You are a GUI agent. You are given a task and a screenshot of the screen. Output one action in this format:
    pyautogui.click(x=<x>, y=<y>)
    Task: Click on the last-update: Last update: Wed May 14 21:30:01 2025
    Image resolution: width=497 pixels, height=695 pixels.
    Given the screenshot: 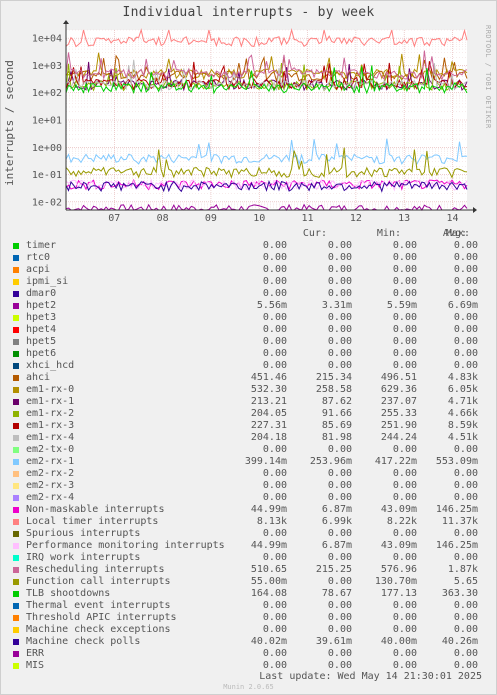 What is the action you would take?
    pyautogui.click(x=370, y=676)
    